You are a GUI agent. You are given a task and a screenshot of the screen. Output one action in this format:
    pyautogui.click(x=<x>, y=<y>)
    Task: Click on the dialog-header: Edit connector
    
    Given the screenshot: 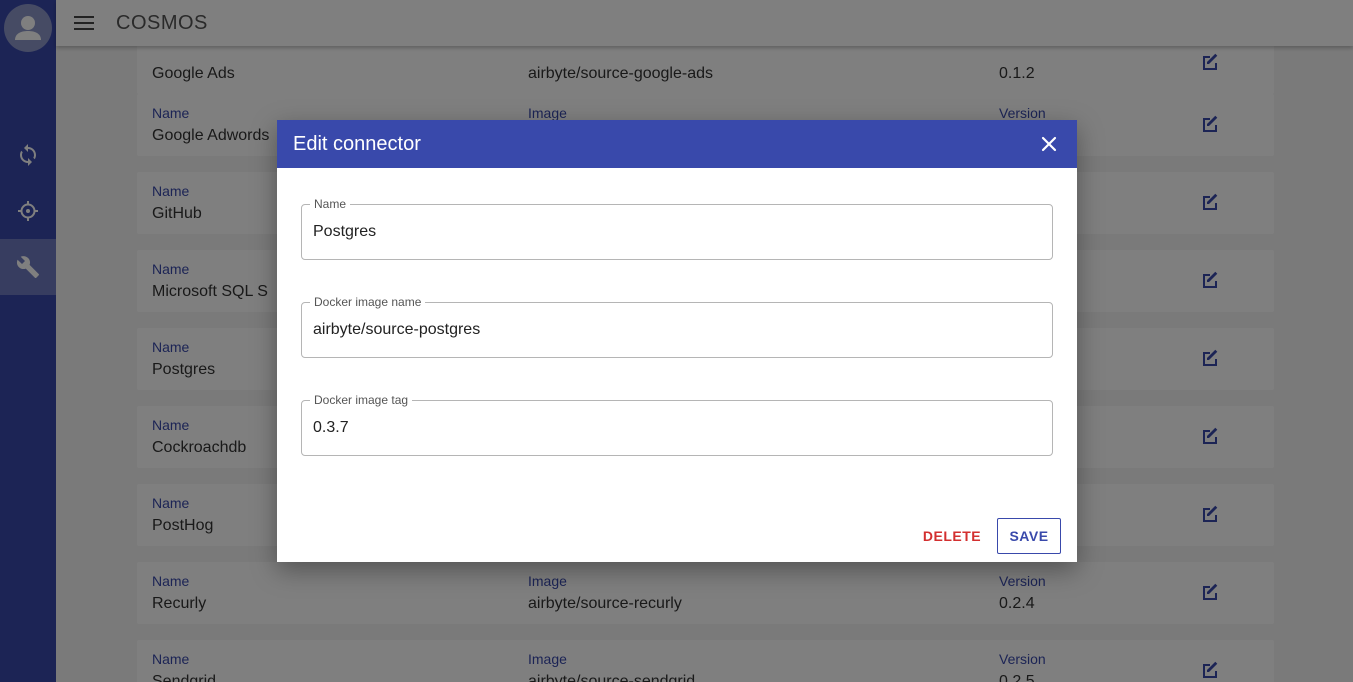 What is the action you would take?
    pyautogui.click(x=677, y=144)
    